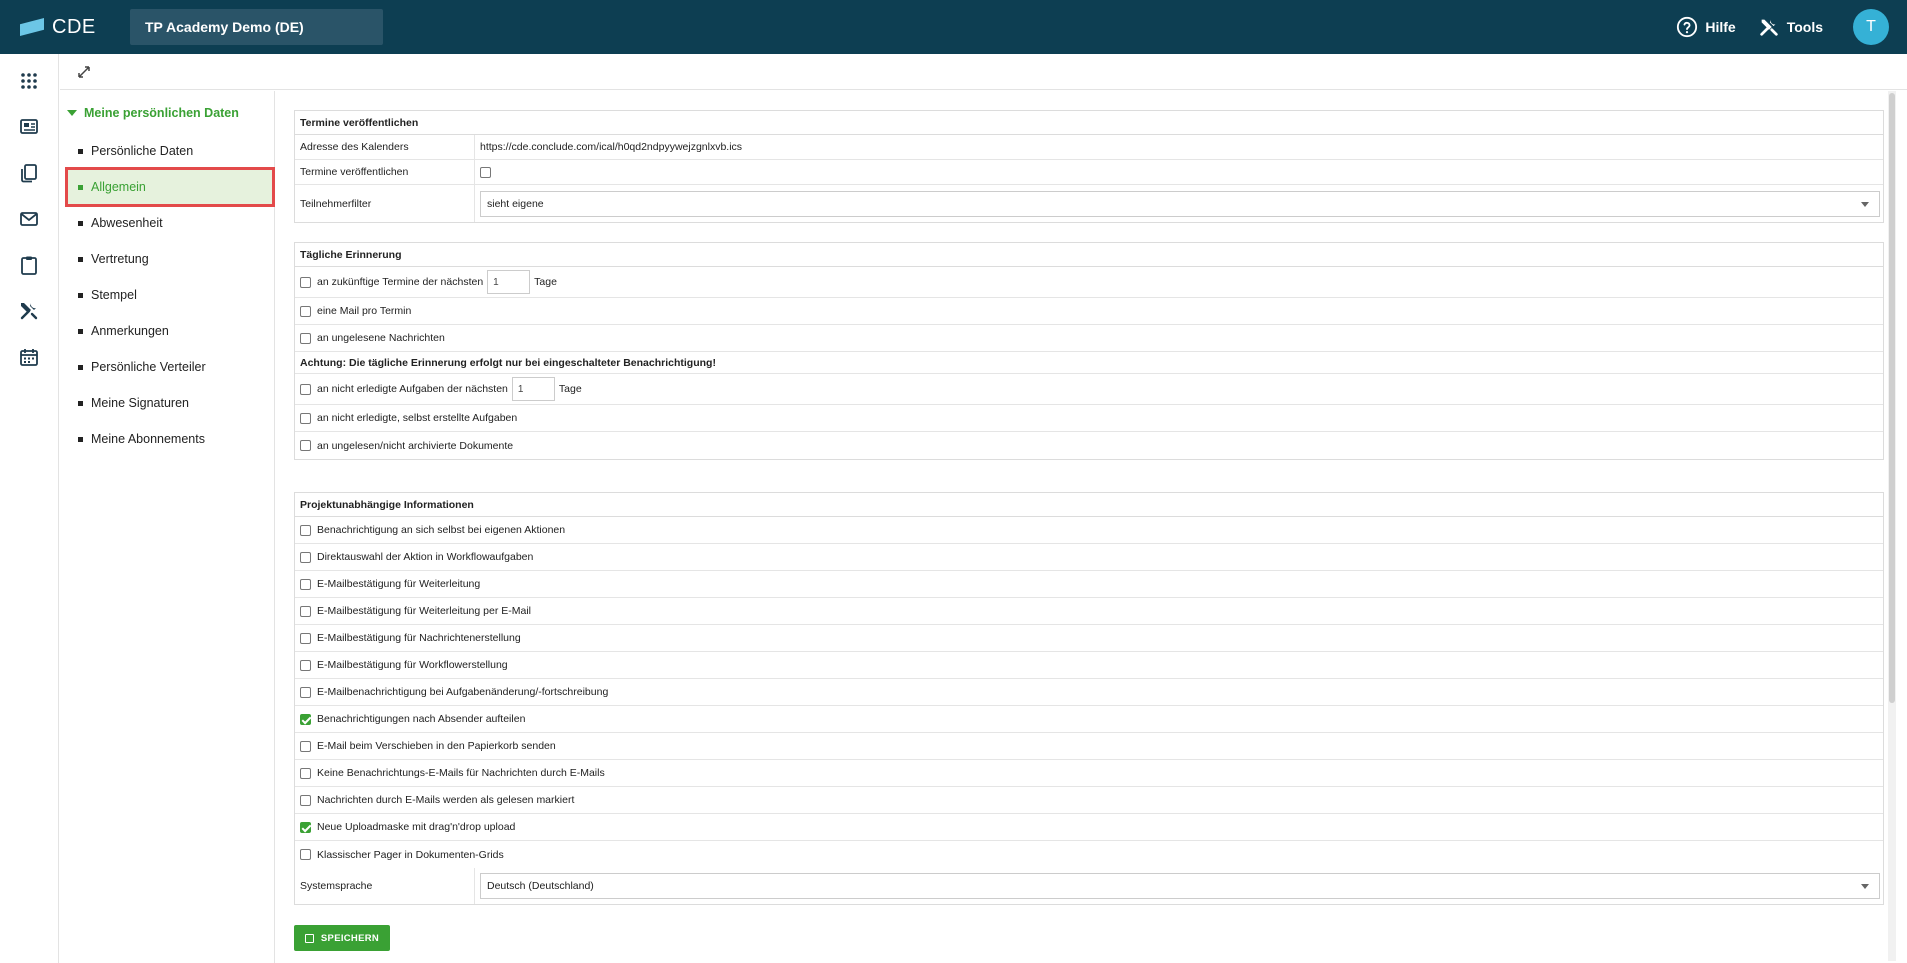  Describe the element at coordinates (170, 259) in the screenshot. I see `tree-item-vertretung: Vertretung` at that location.